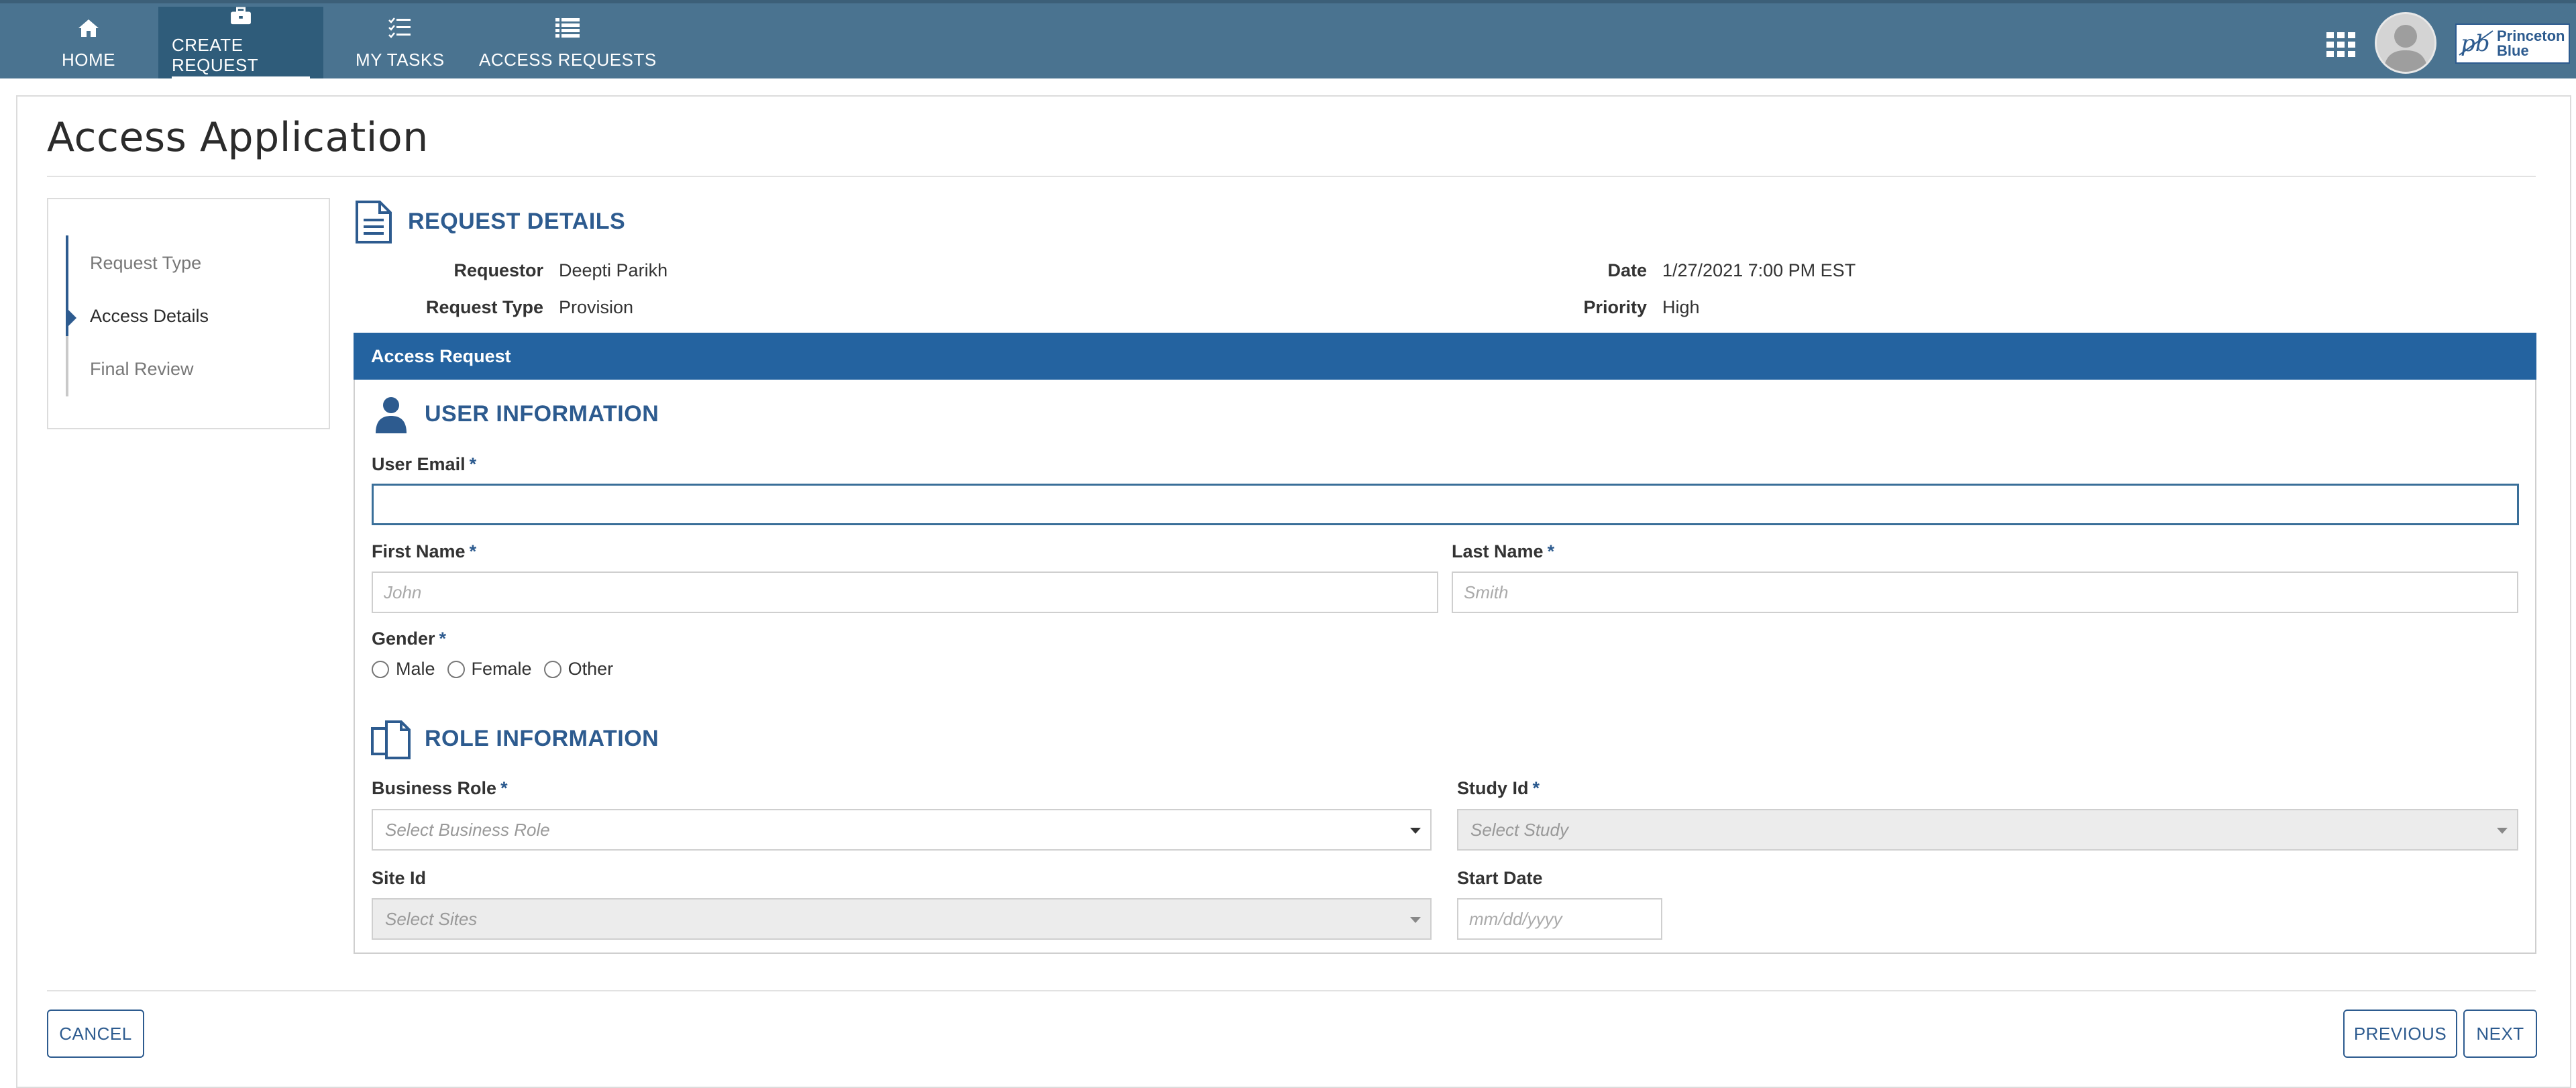 Image resolution: width=2576 pixels, height=1088 pixels. I want to click on last-name-input, so click(1985, 592).